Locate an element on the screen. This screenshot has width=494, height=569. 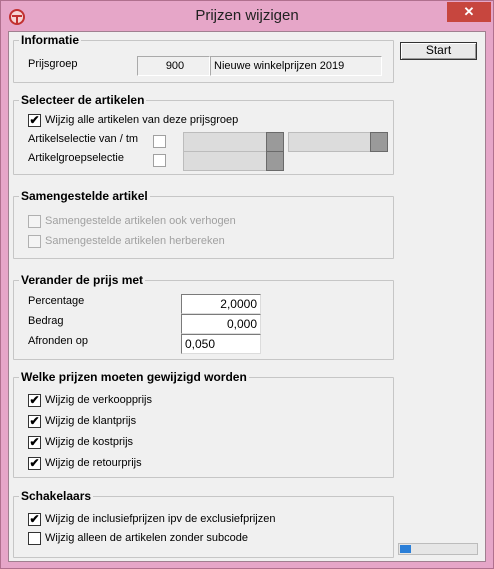
afronden-input is located at coordinates (221, 344).